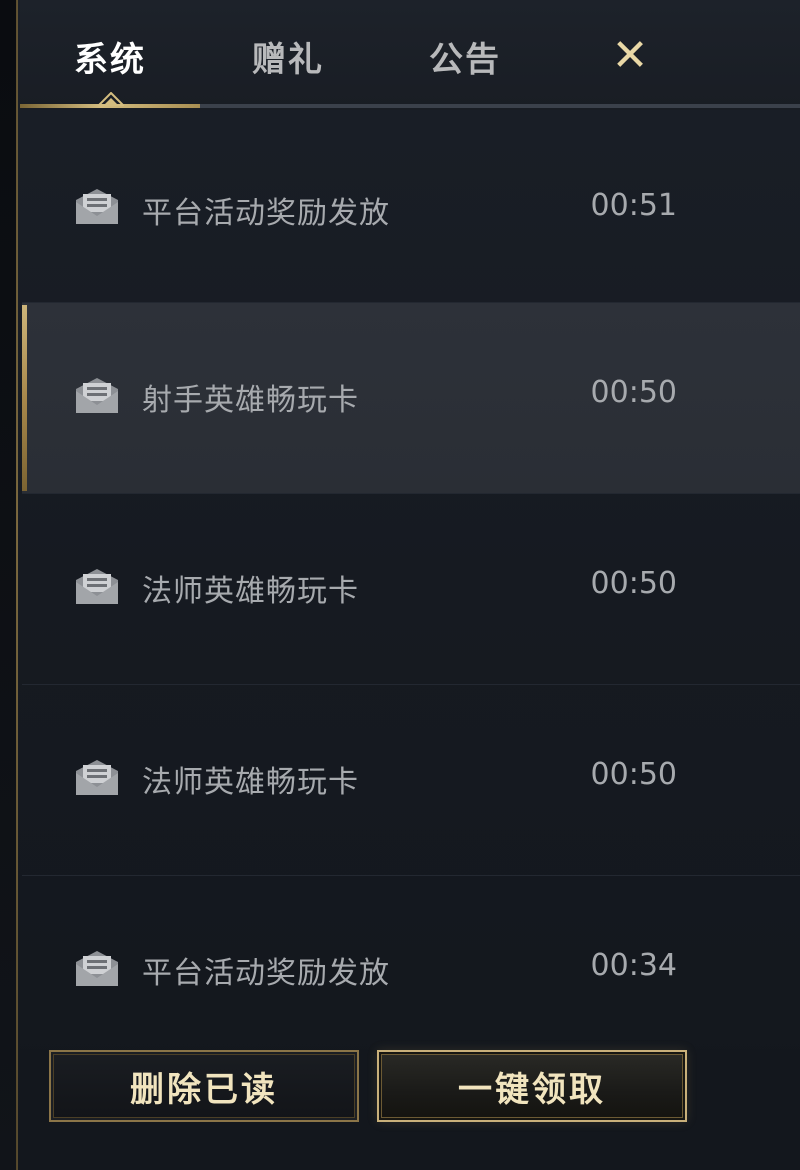 The width and height of the screenshot is (800, 1170). I want to click on tab-bar: 系统 赠礼 公告 ✕, so click(410, 55).